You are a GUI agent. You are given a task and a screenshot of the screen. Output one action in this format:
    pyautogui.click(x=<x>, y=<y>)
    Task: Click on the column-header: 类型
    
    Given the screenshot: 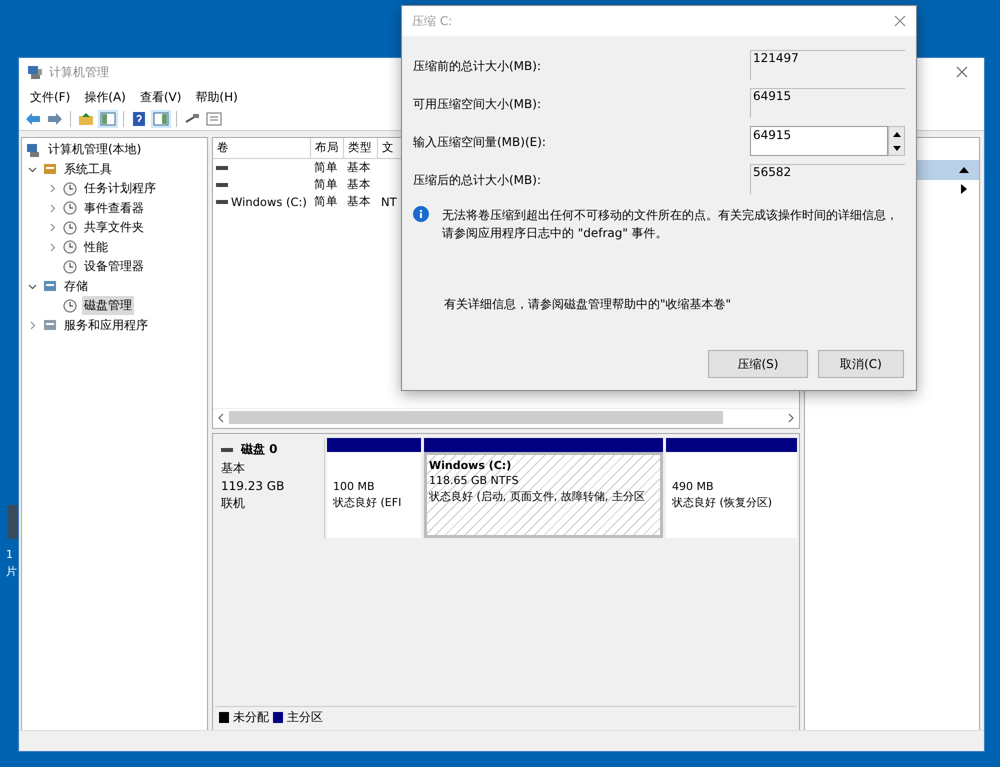 What is the action you would take?
    pyautogui.click(x=361, y=148)
    